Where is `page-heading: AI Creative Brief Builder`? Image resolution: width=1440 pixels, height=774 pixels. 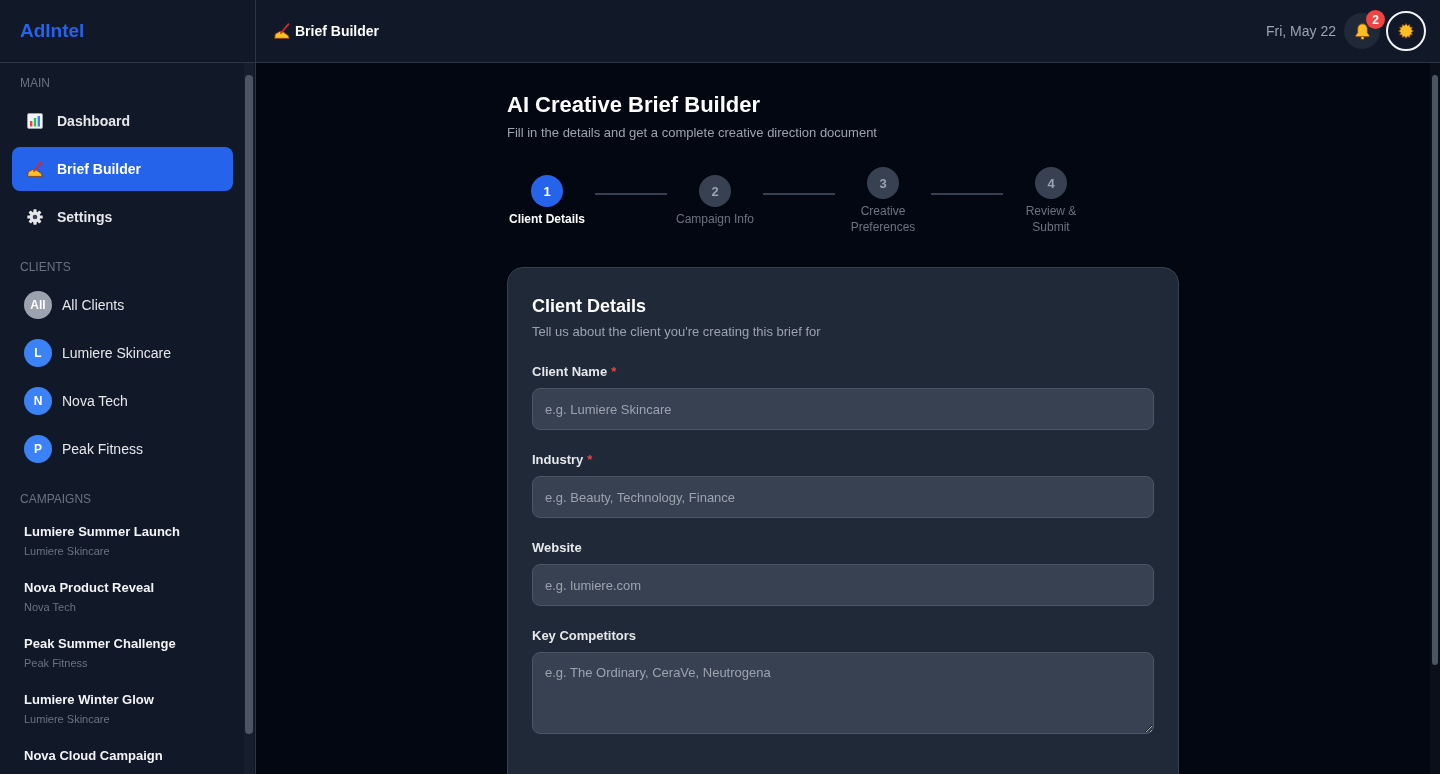 page-heading: AI Creative Brief Builder is located at coordinates (634, 105).